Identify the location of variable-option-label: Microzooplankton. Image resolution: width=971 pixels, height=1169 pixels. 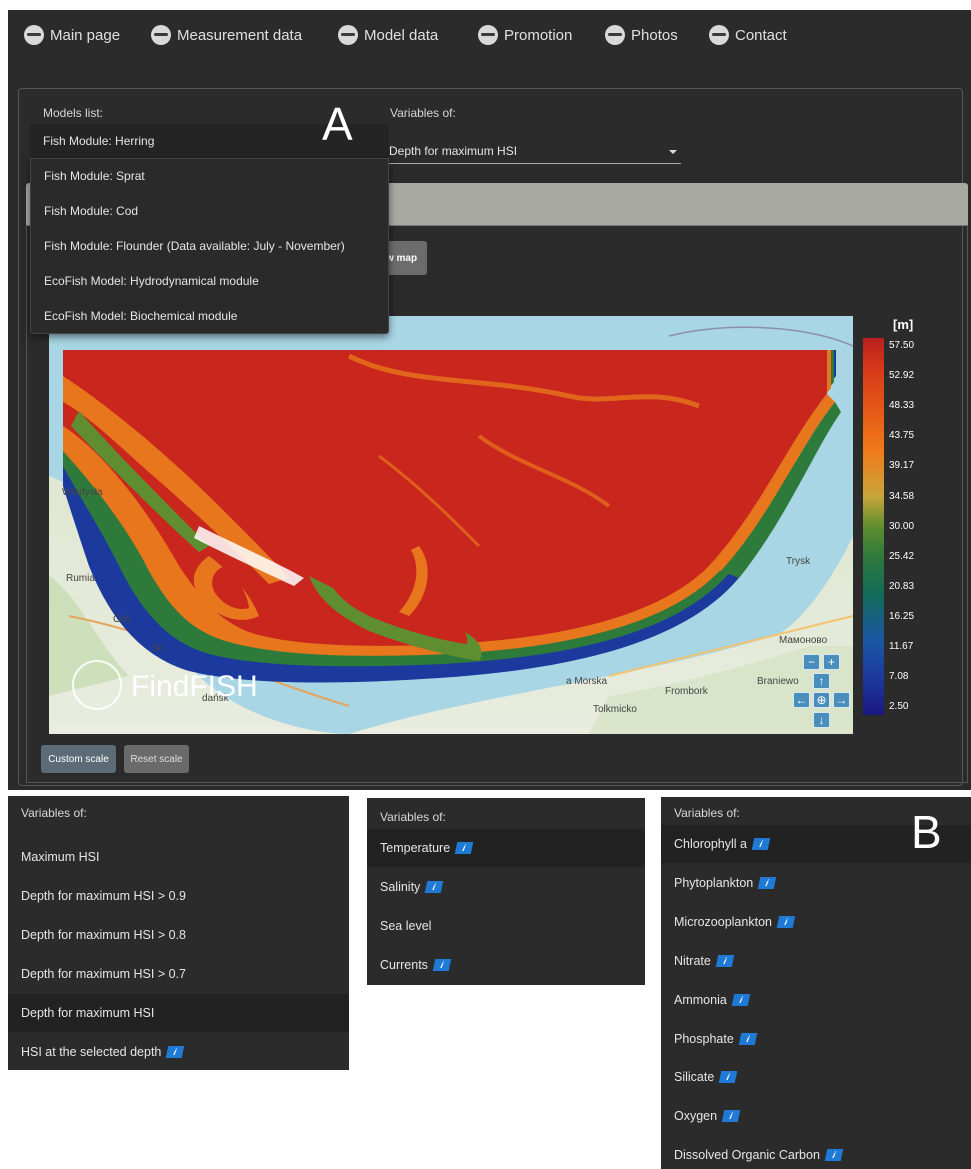
(723, 921).